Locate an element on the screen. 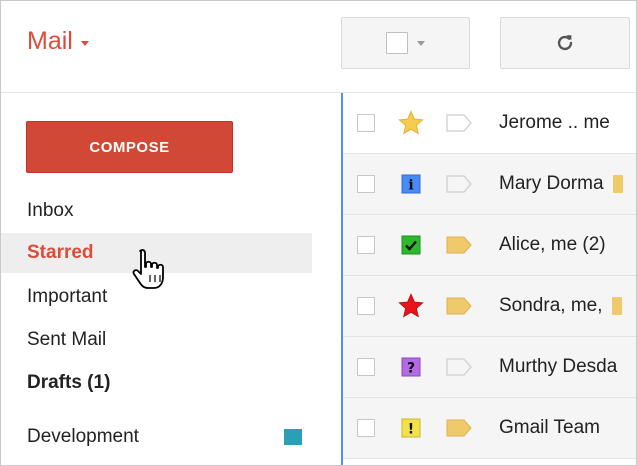  sender-name: Mary Dorma is located at coordinates (567, 184).